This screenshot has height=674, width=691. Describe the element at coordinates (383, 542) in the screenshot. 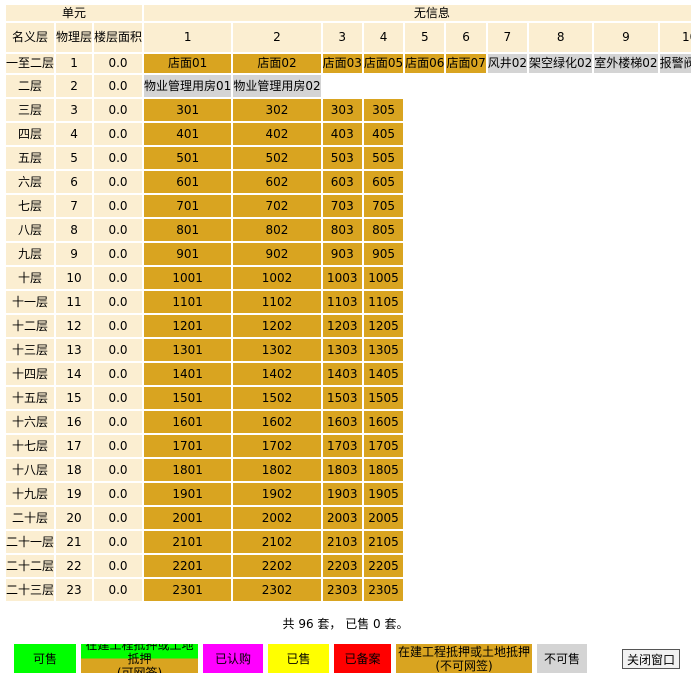

I see `room-cell: 2105` at that location.